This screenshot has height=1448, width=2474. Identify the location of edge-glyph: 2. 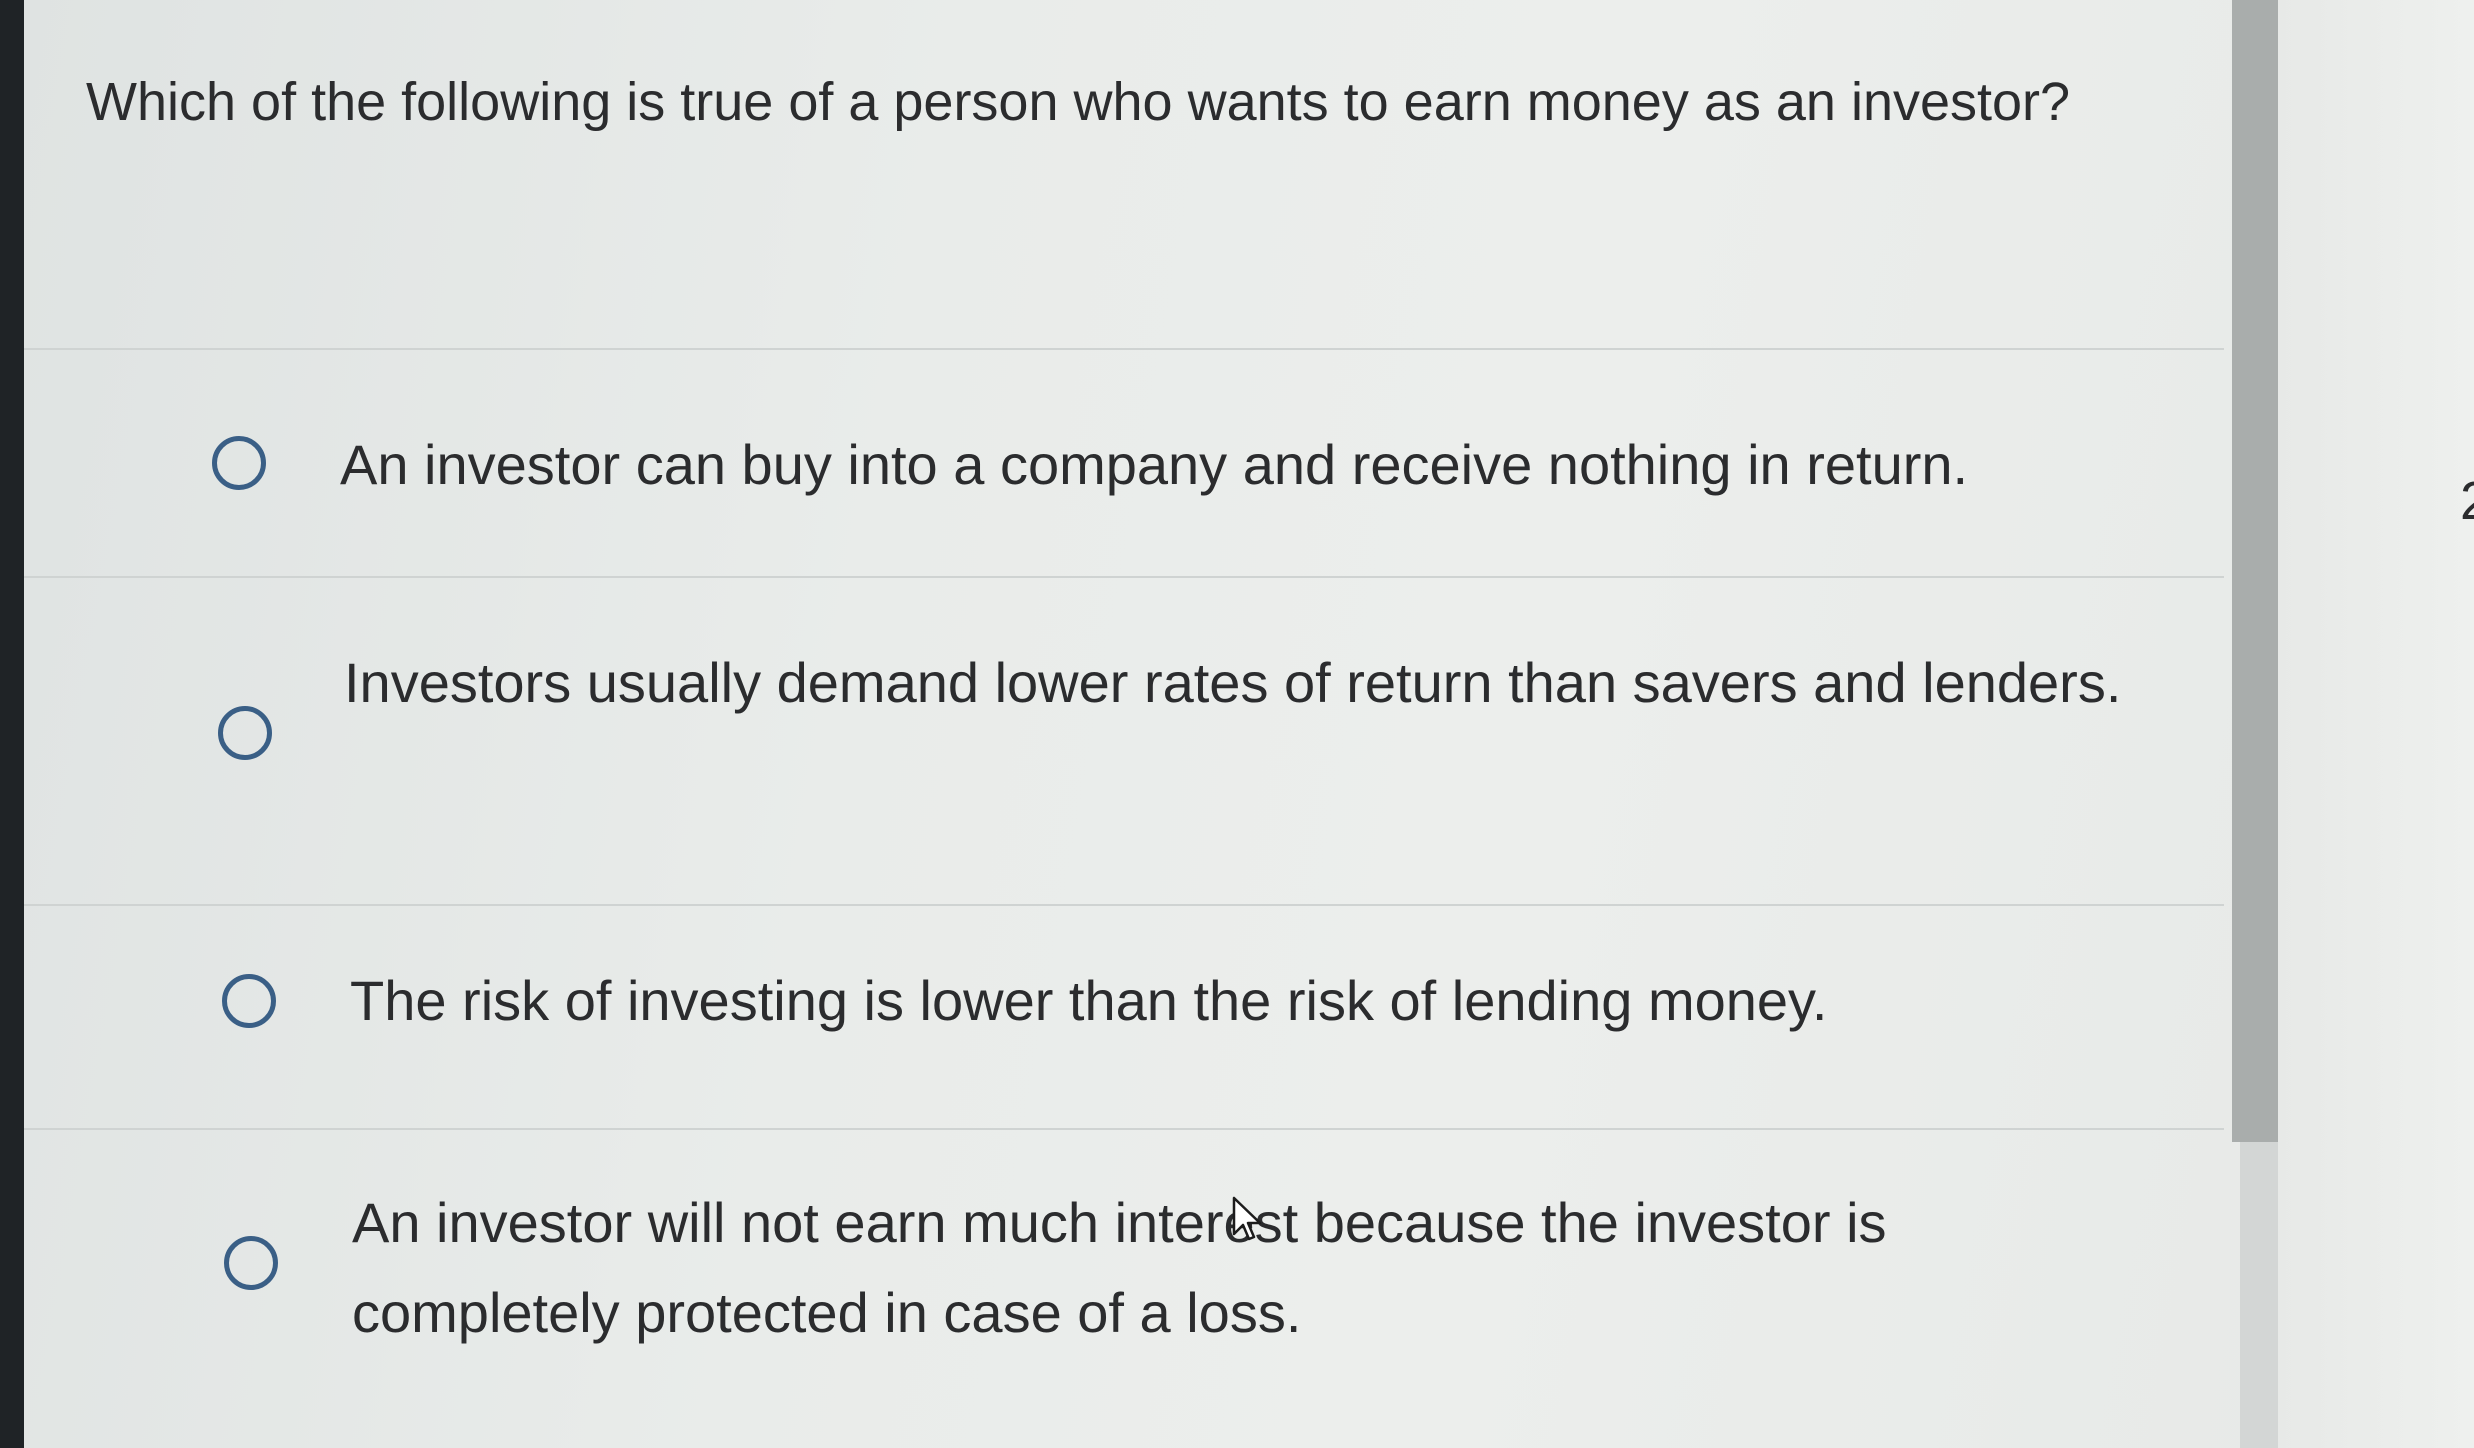
(2467, 501).